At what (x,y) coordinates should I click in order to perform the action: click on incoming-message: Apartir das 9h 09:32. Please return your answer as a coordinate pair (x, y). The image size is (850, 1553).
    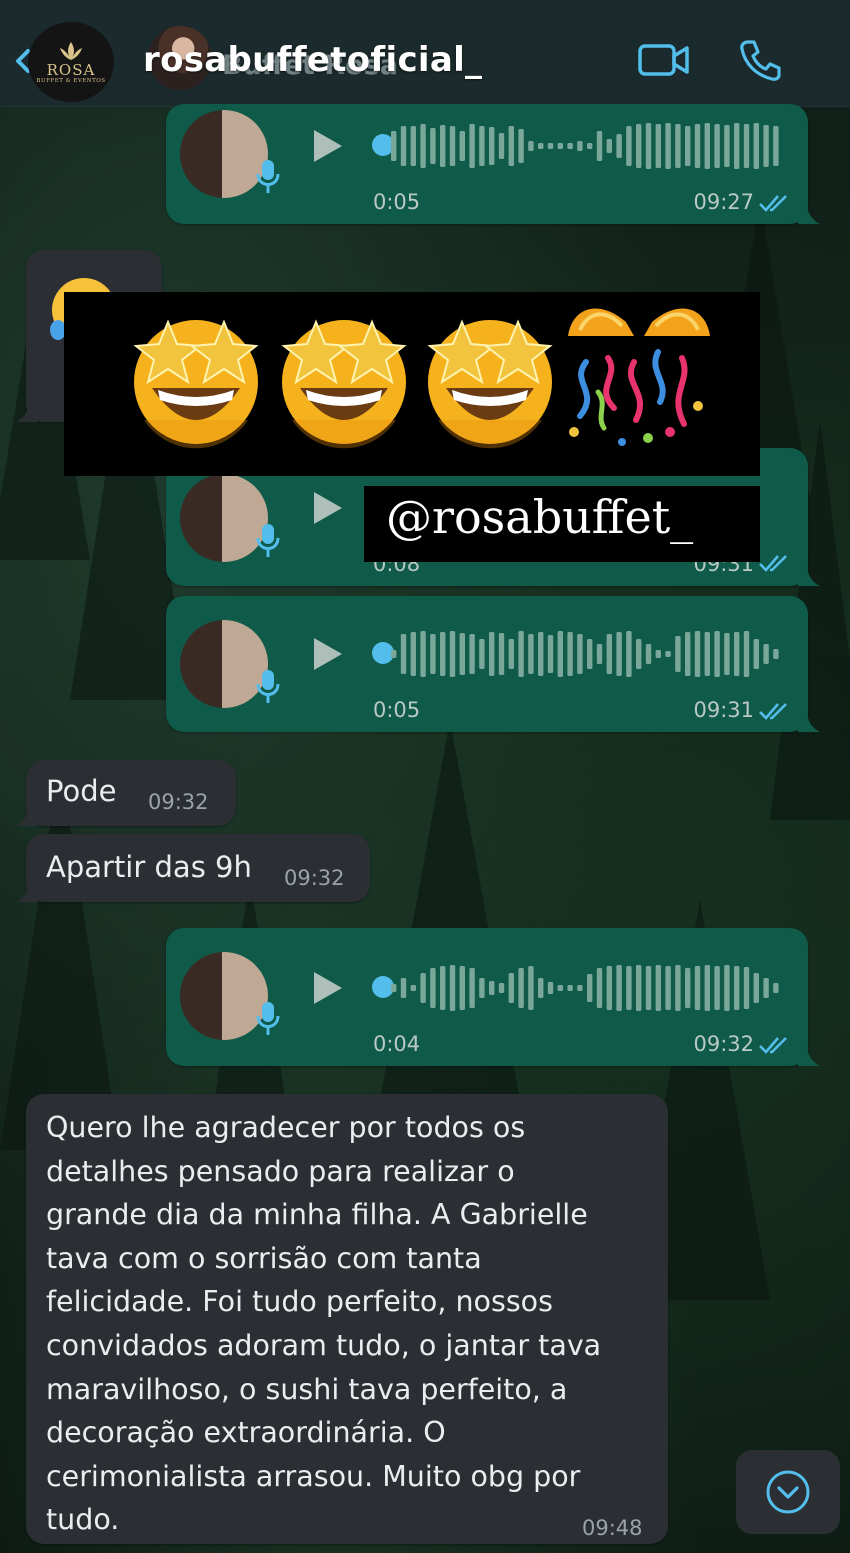
    Looking at the image, I should click on (193, 868).